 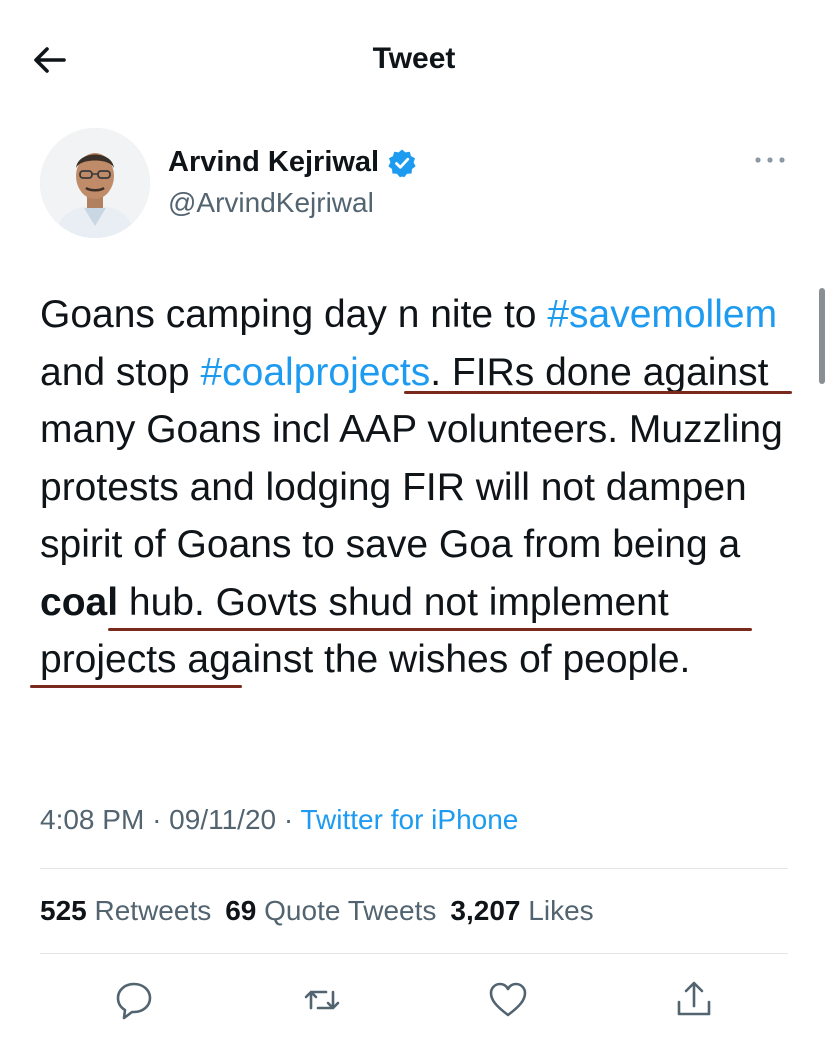 I want to click on author-name: Arvind Kejriwal, so click(x=273, y=162).